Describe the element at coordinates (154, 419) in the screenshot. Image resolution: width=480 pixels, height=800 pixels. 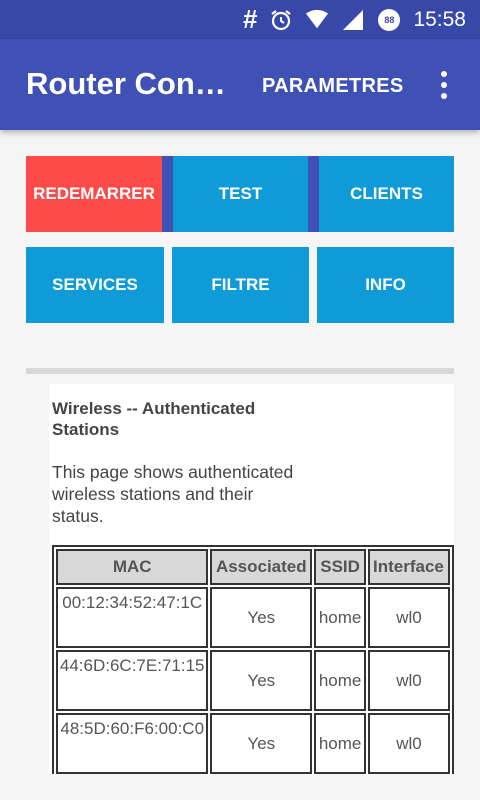
I see `page-title: Wireless -- Authenticated Stations` at that location.